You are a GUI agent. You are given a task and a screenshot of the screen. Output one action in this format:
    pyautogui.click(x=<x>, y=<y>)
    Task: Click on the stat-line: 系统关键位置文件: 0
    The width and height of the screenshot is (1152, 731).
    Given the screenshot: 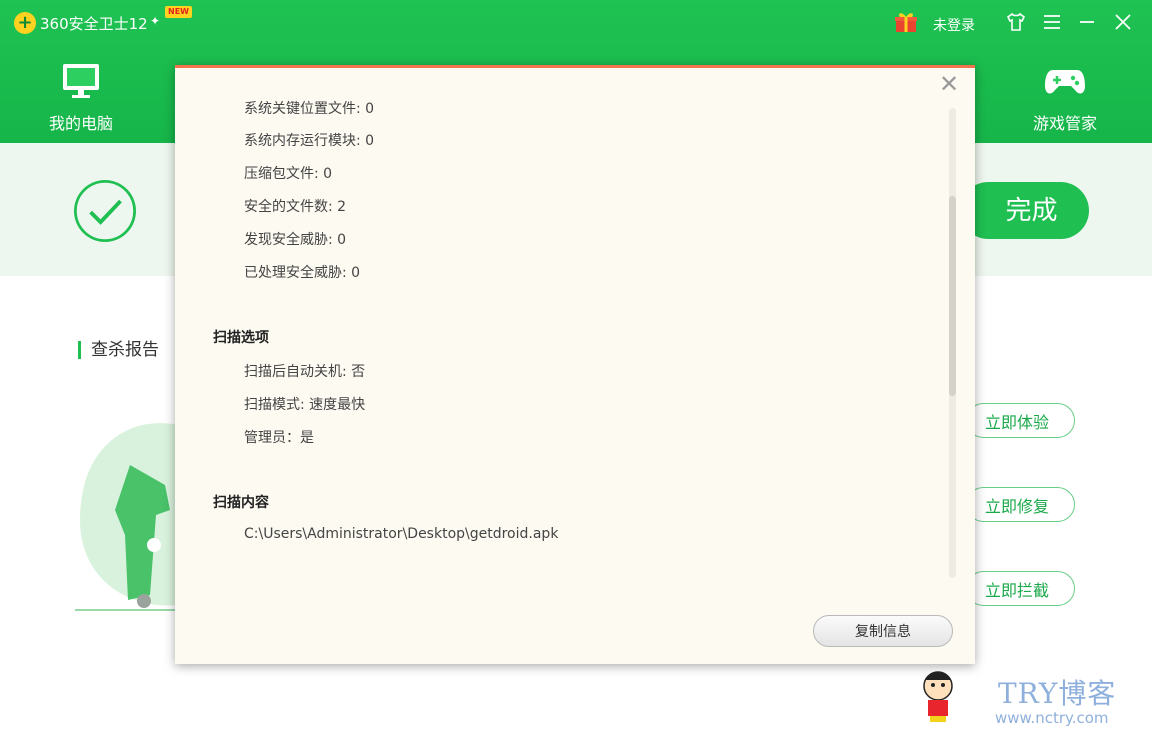 What is the action you would take?
    pyautogui.click(x=309, y=109)
    